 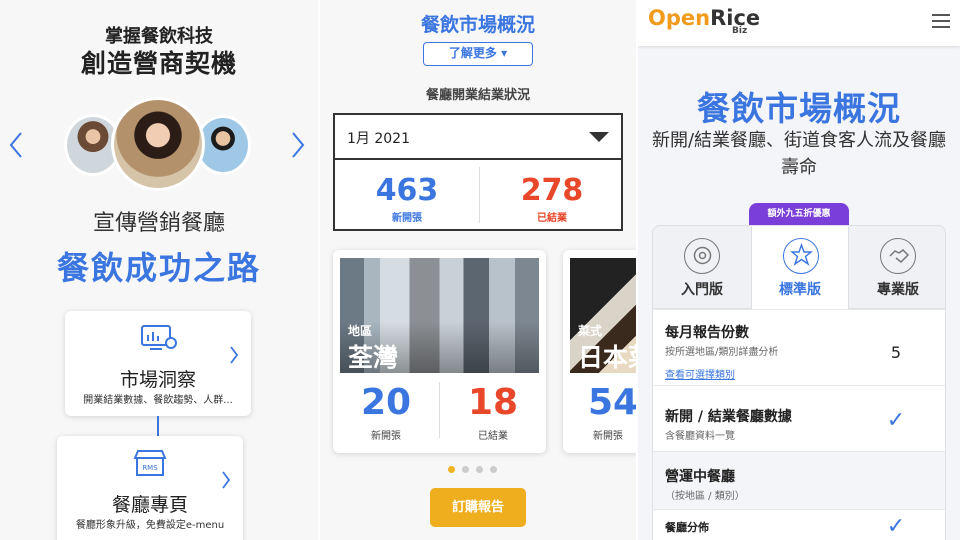 I want to click on svg-text: RMS, so click(x=150, y=468).